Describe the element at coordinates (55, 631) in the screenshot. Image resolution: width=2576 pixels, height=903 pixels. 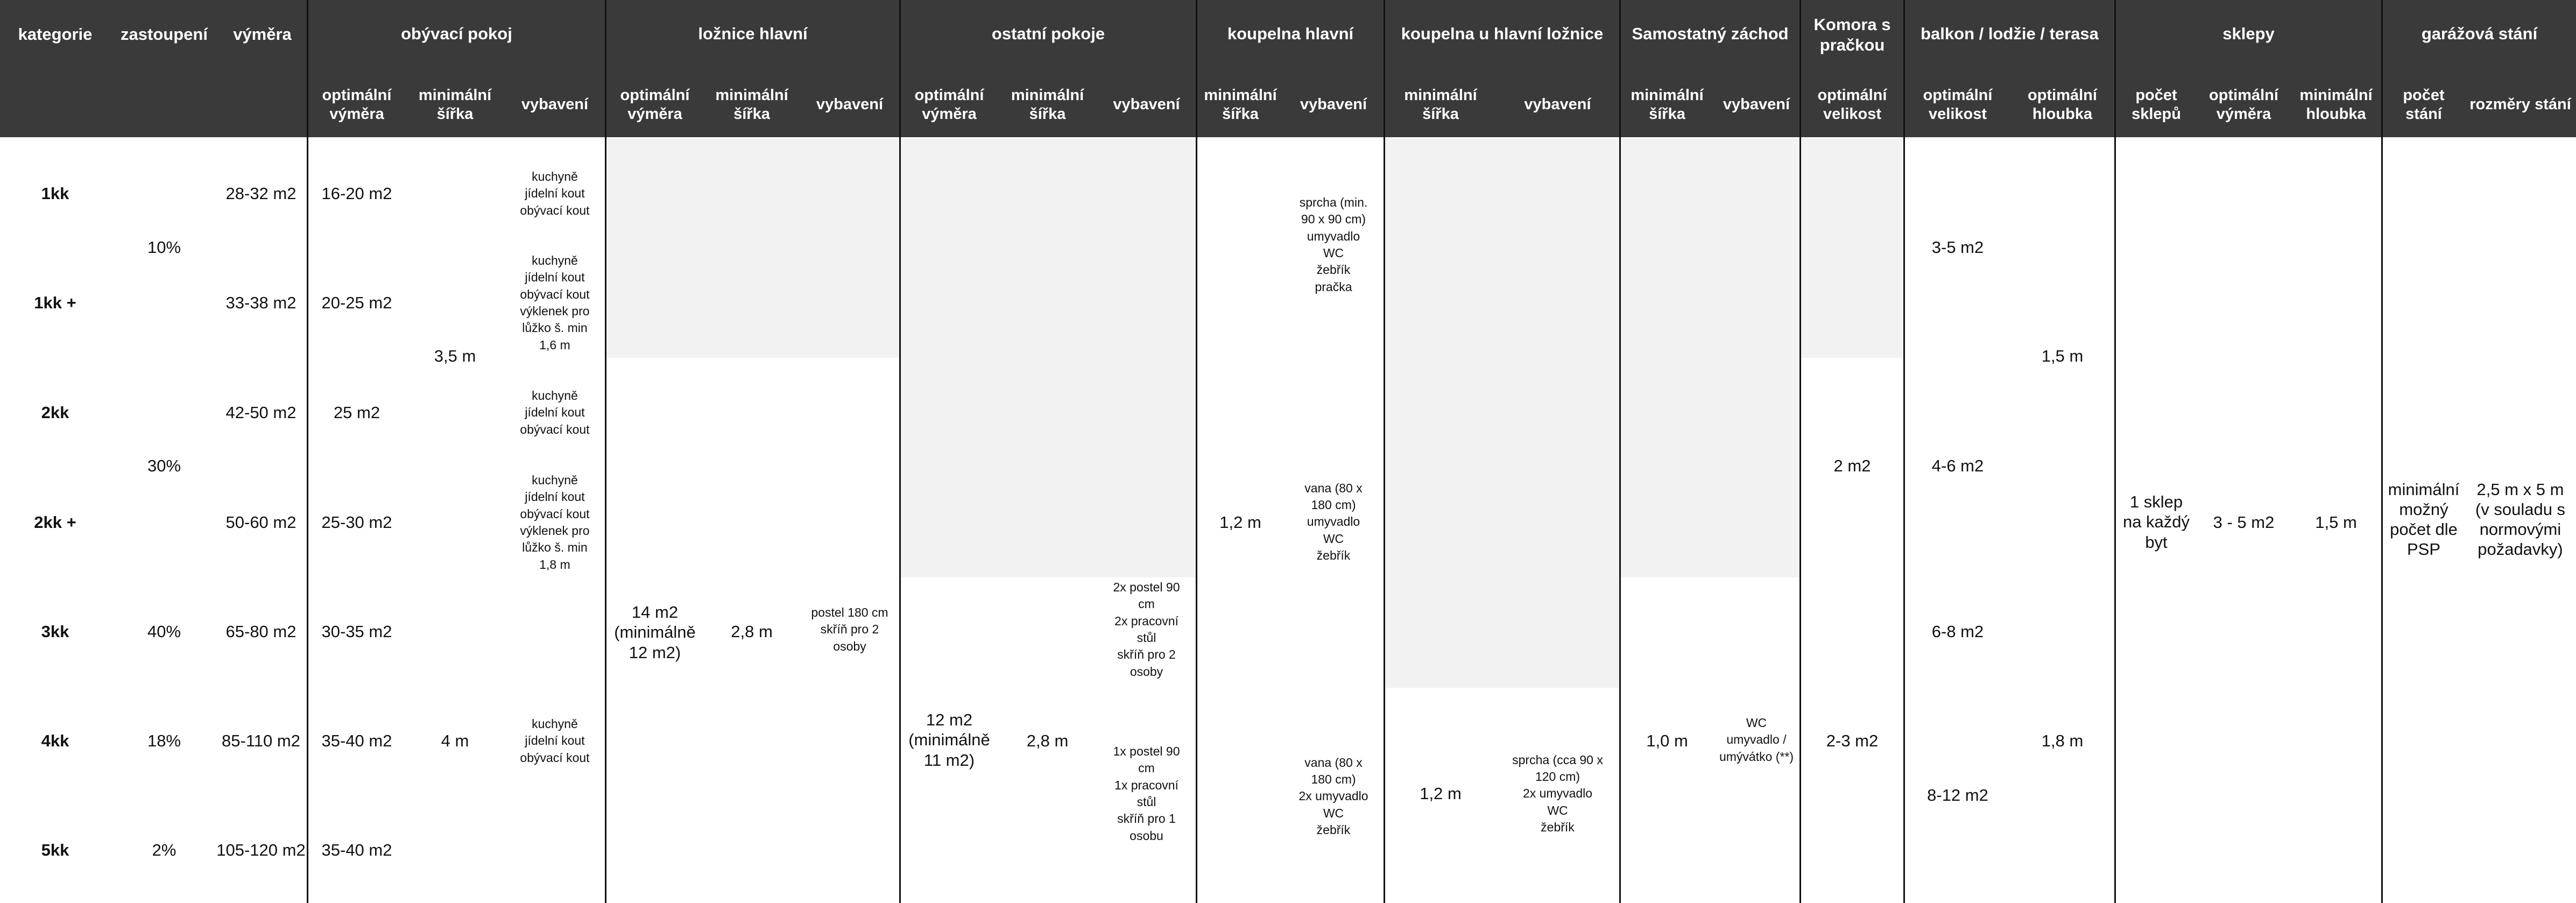
I see `row-kategorie: 3kk` at that location.